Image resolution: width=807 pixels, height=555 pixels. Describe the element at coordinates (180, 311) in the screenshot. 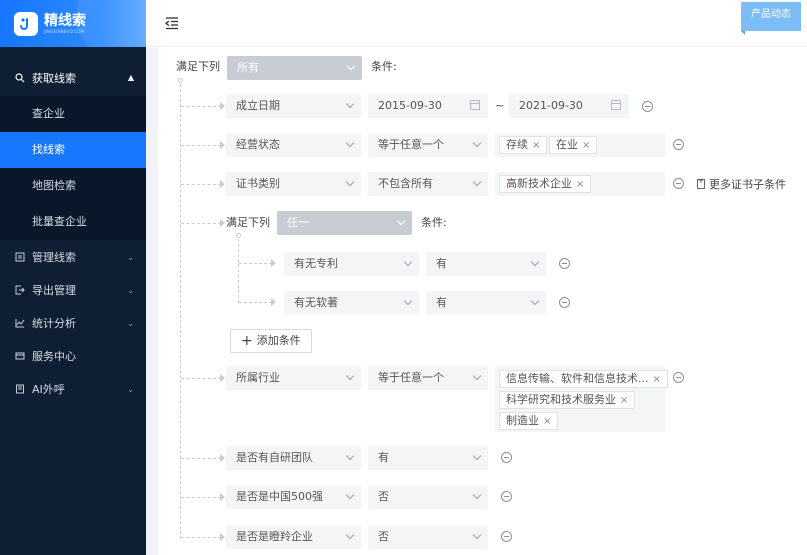

I see `root-connector-line` at that location.